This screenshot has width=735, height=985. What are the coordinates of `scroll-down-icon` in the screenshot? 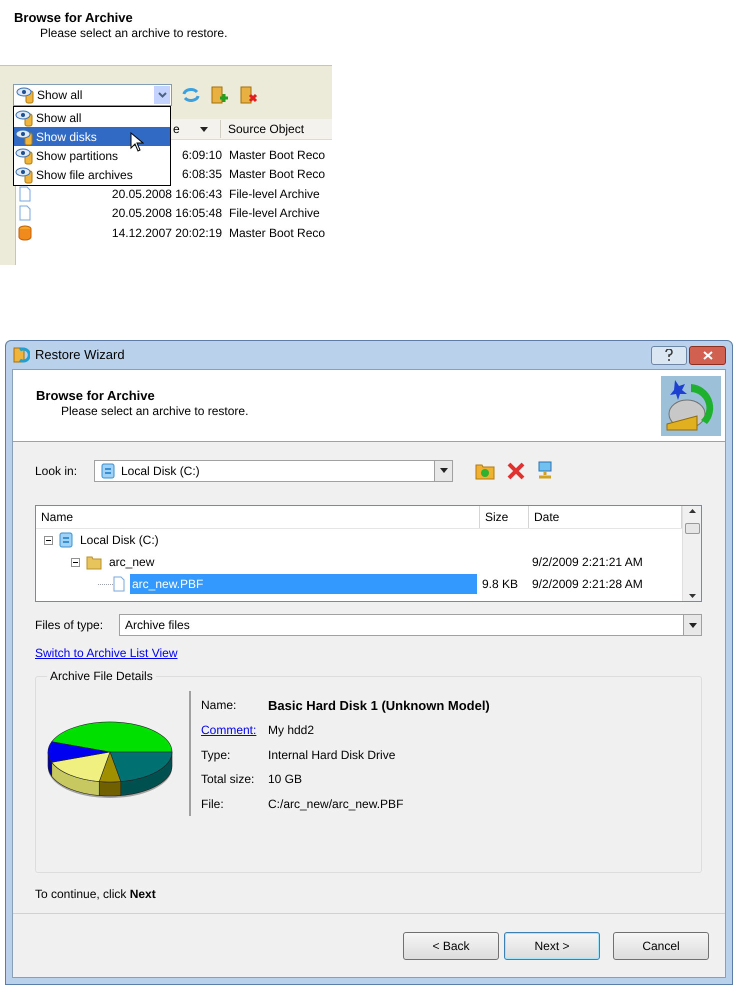 It's located at (692, 596).